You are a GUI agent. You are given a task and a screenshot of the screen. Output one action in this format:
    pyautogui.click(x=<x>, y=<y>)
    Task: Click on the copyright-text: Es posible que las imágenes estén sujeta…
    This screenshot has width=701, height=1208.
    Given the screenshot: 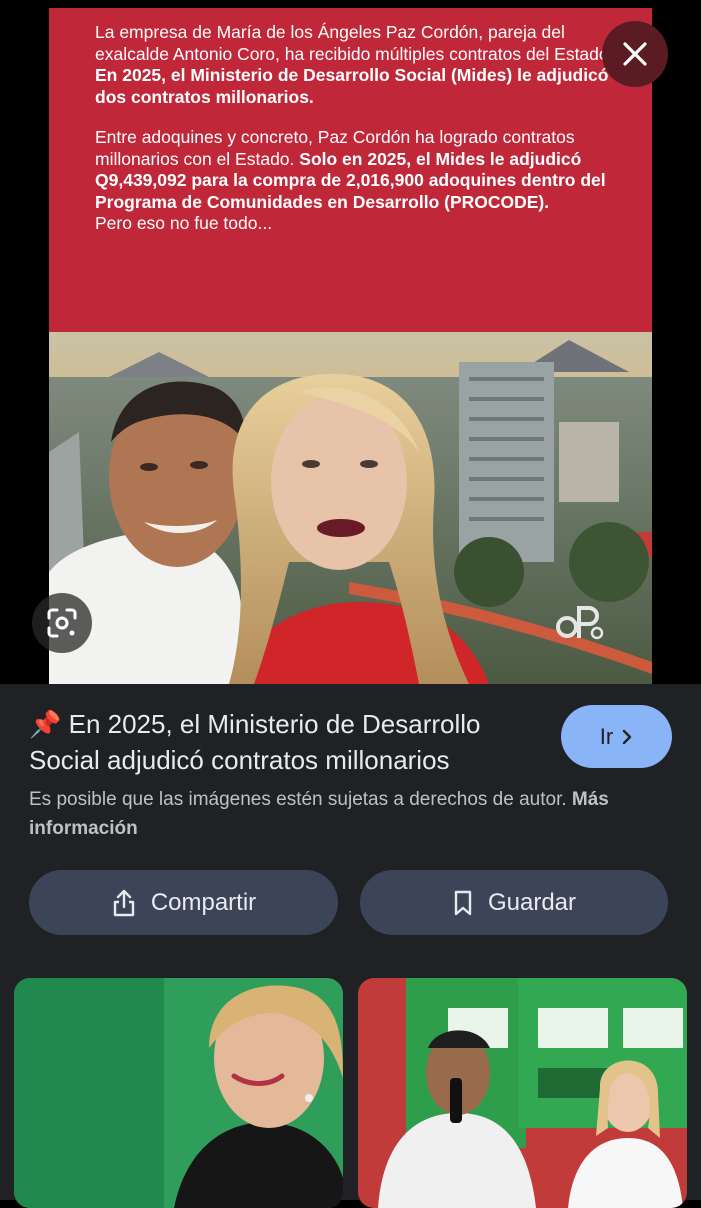 What is the action you would take?
    pyautogui.click(x=298, y=799)
    